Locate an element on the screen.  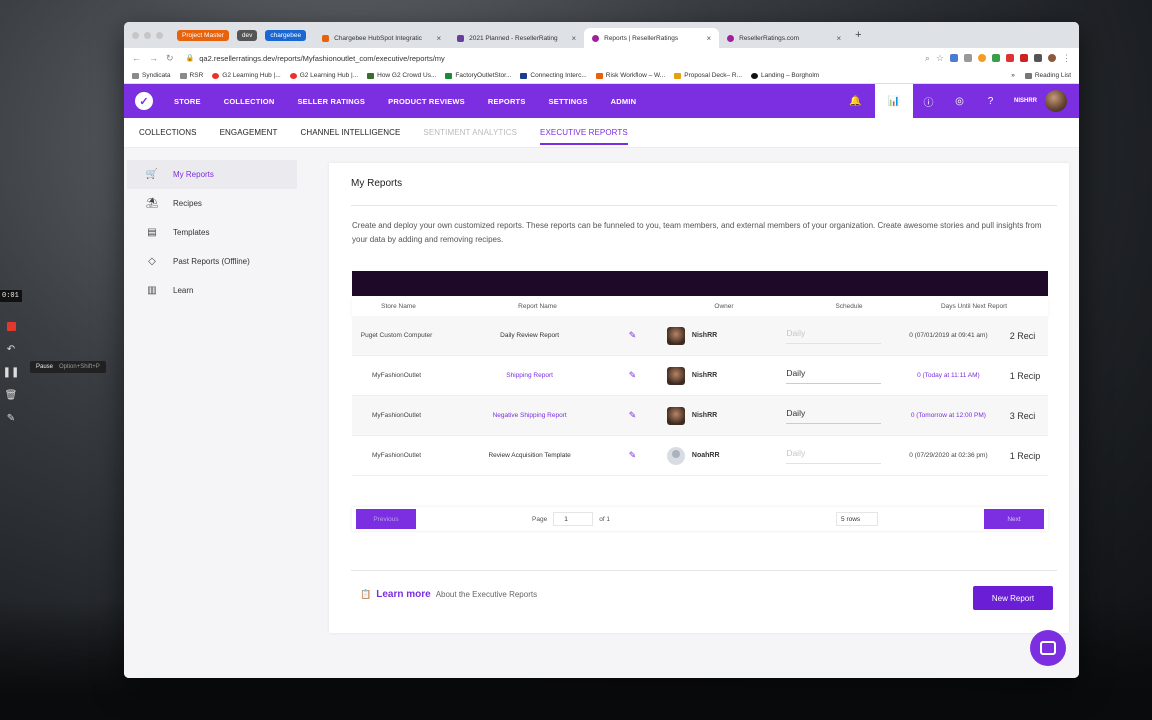
help-icon: ? is located at coordinates (990, 101).